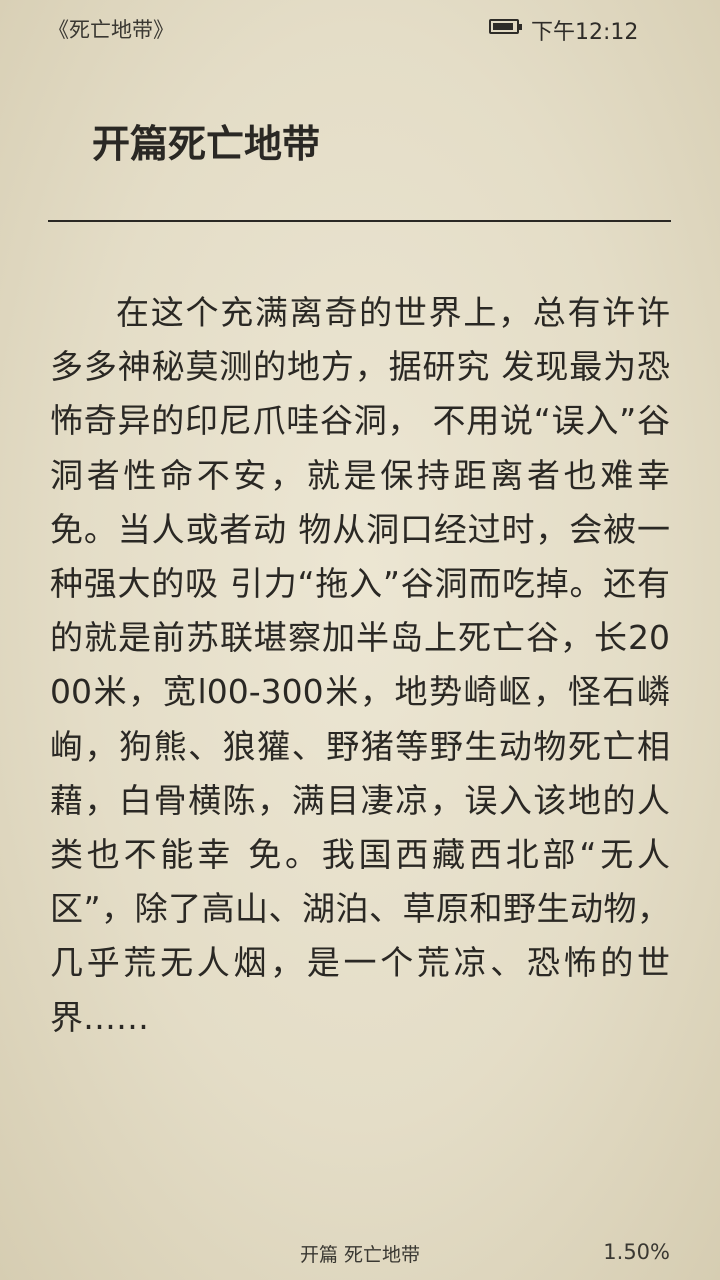  I want to click on reading-progress: 1.50%, so click(636, 1252).